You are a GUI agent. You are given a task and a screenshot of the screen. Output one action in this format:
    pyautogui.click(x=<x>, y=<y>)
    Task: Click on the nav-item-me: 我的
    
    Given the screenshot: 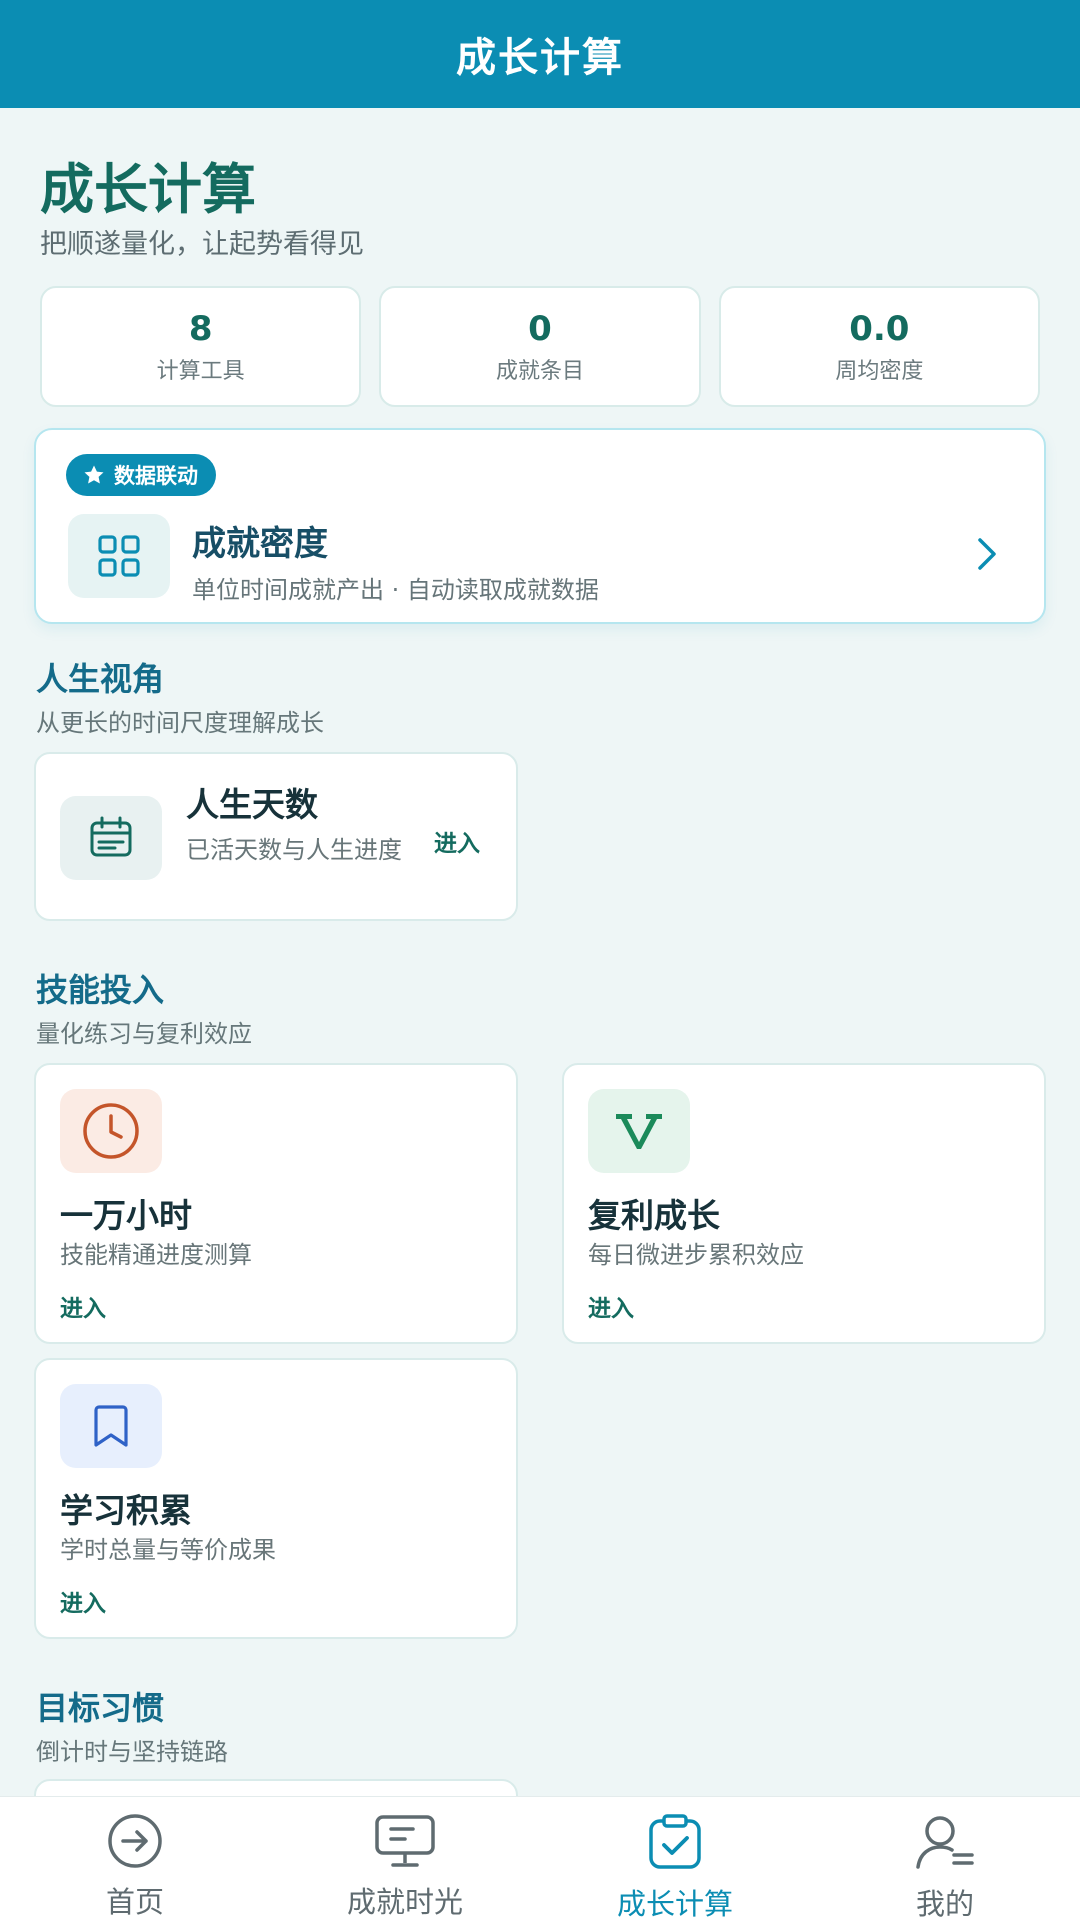 What is the action you would take?
    pyautogui.click(x=945, y=1858)
    